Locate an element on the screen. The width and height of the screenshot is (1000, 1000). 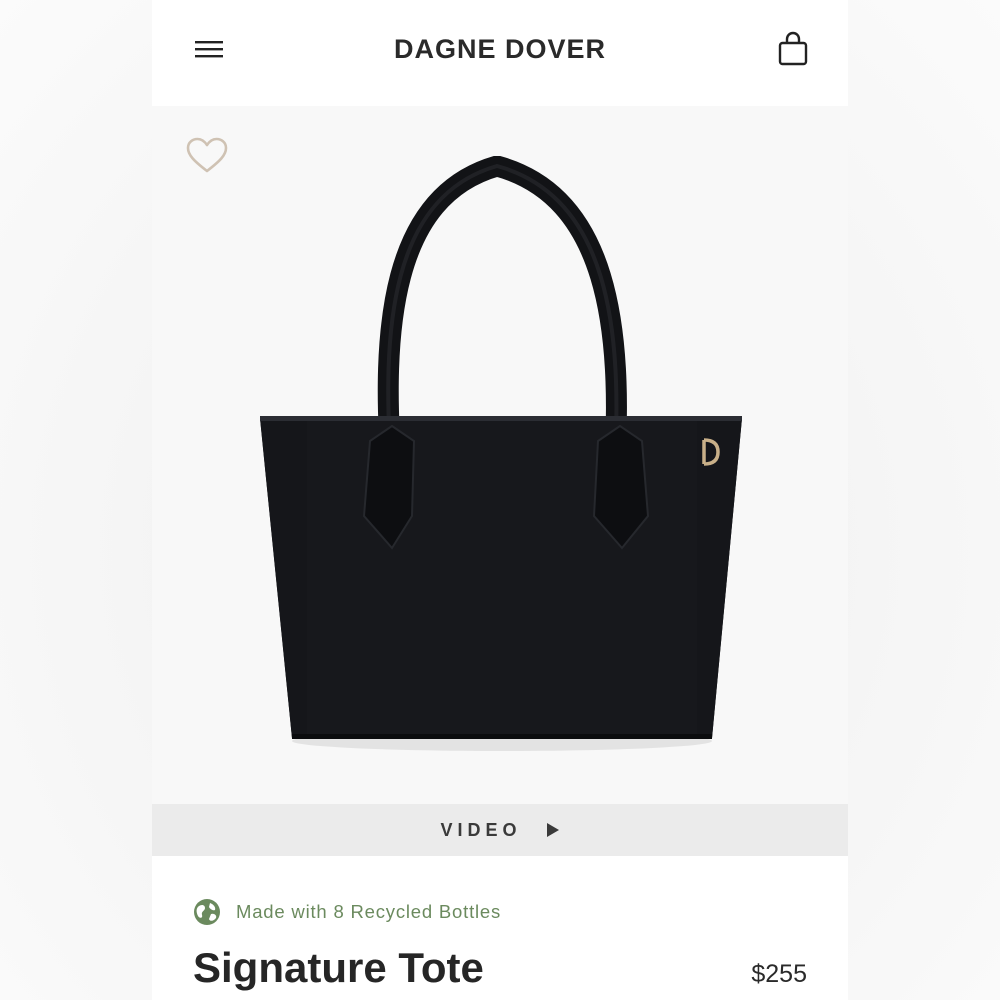
eco-badge: Made with 8 Recycled Bottles is located at coordinates (347, 912).